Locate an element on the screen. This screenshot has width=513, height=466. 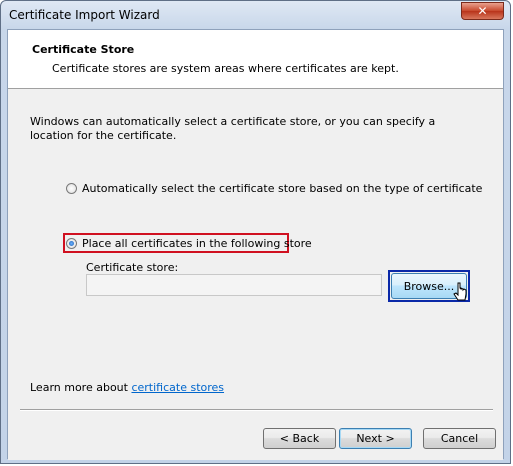
radio-place-in-store-indicator is located at coordinates (71, 243).